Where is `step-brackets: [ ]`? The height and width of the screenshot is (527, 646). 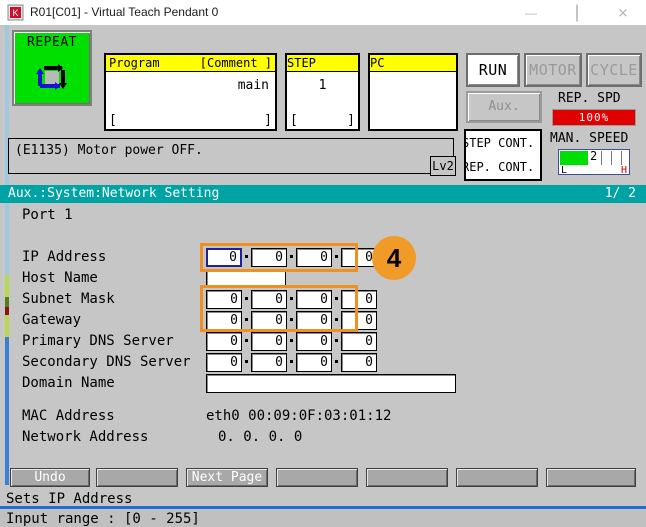 step-brackets: [ ] is located at coordinates (322, 120).